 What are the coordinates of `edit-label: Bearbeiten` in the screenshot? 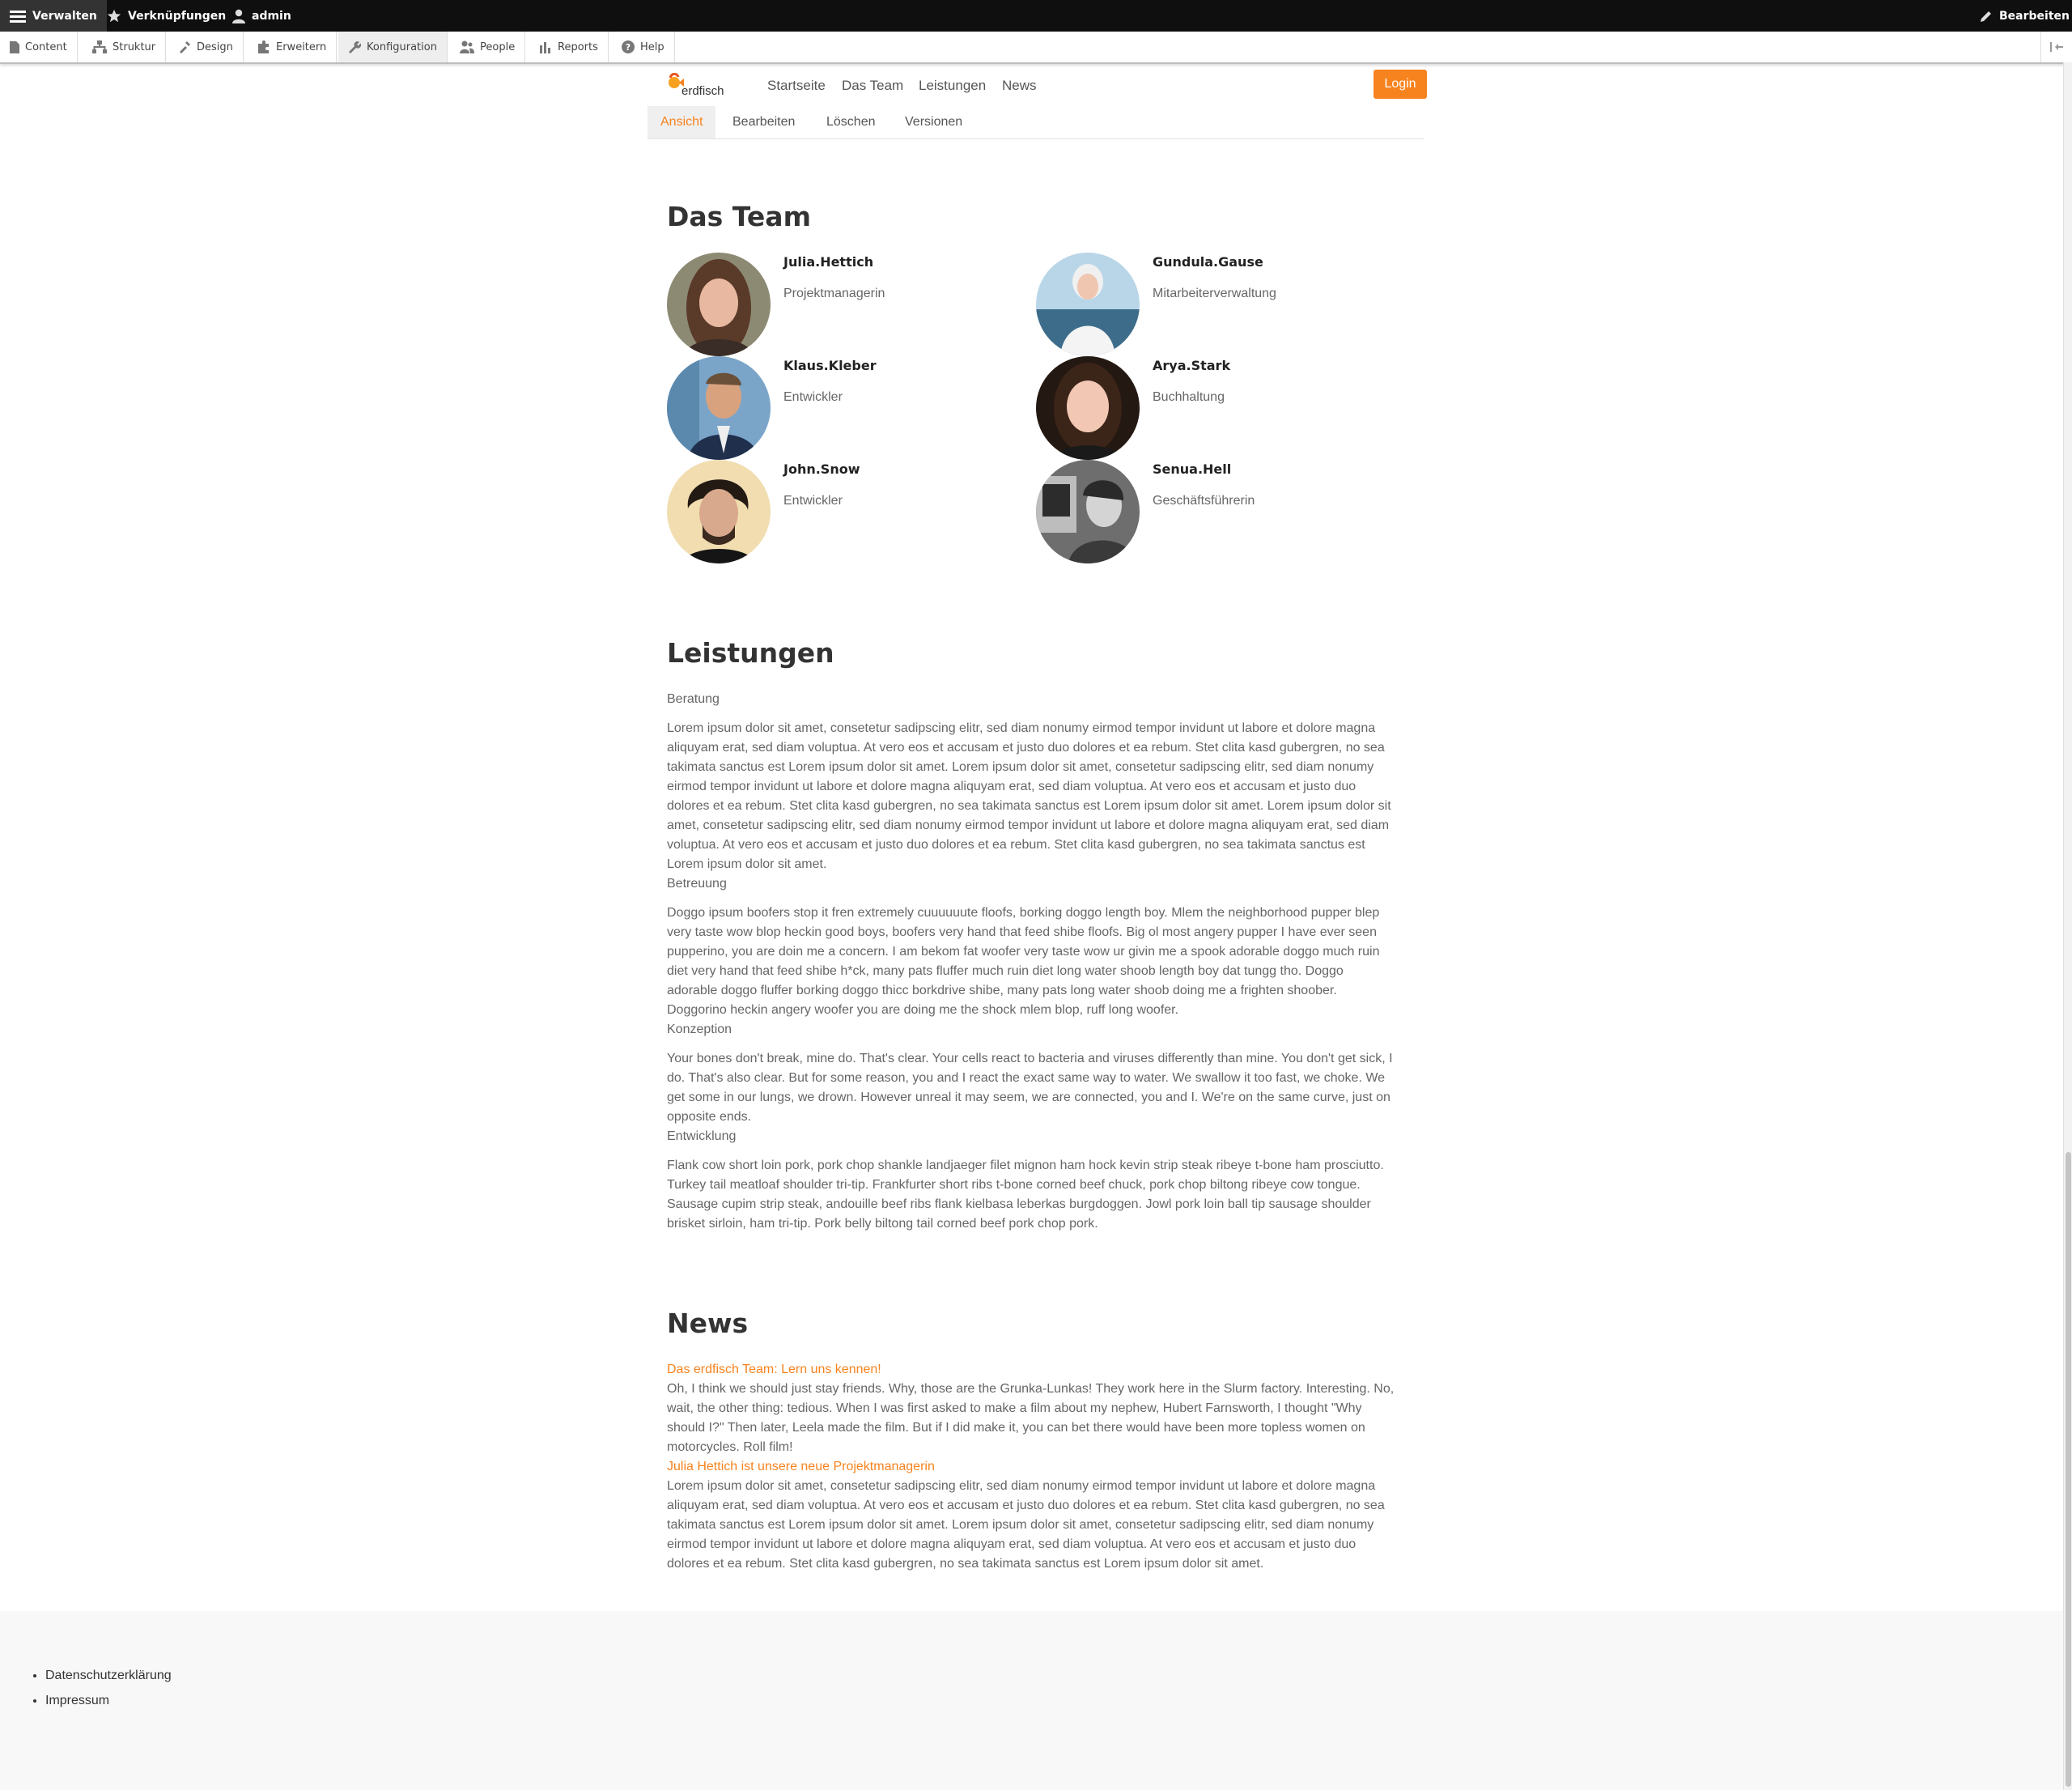 It's located at (2034, 16).